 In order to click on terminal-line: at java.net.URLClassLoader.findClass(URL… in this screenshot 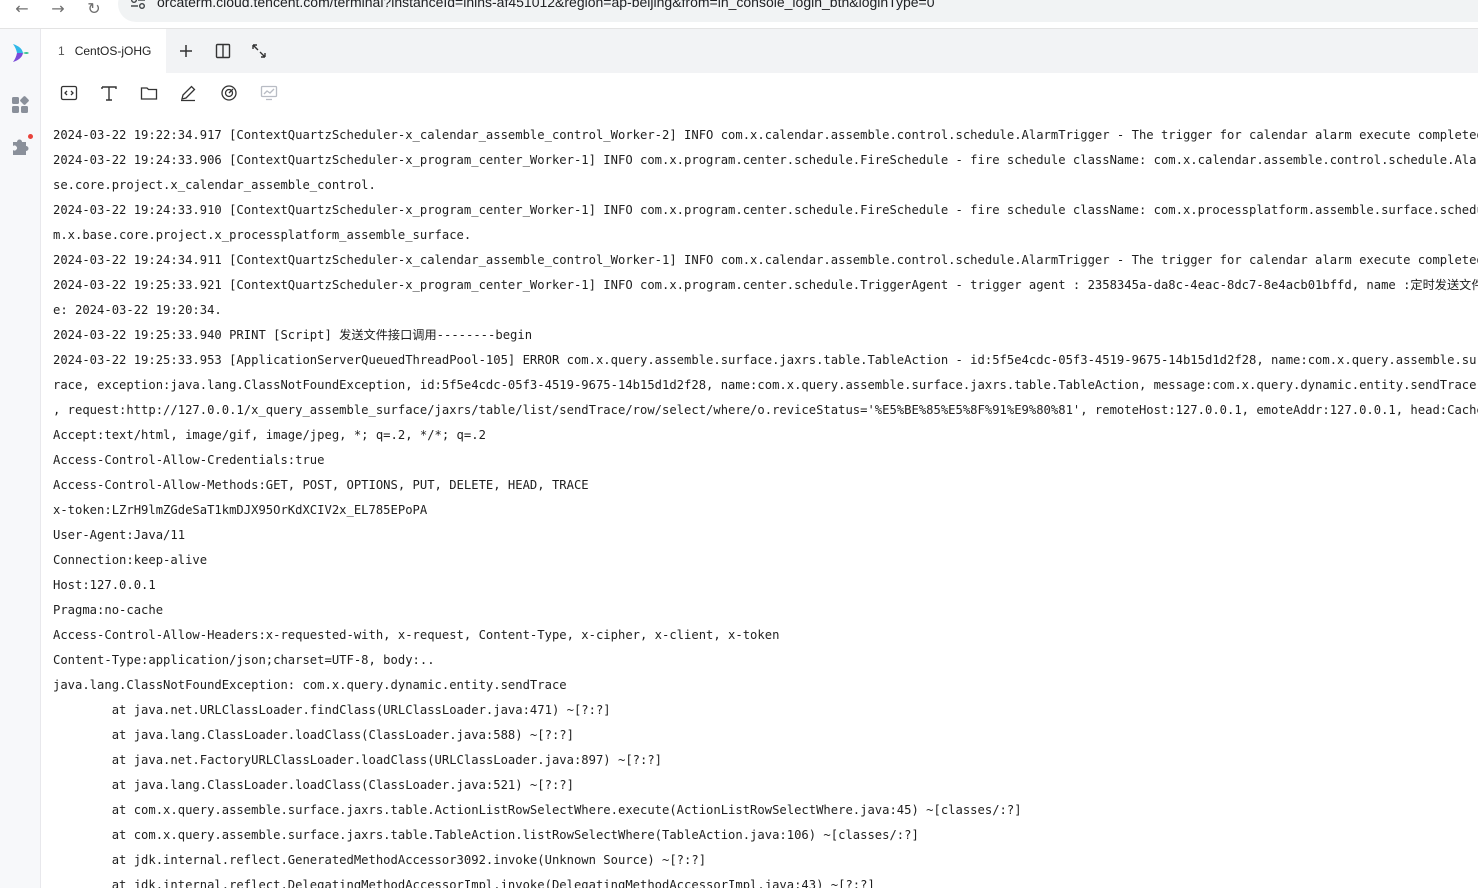, I will do `click(332, 710)`.